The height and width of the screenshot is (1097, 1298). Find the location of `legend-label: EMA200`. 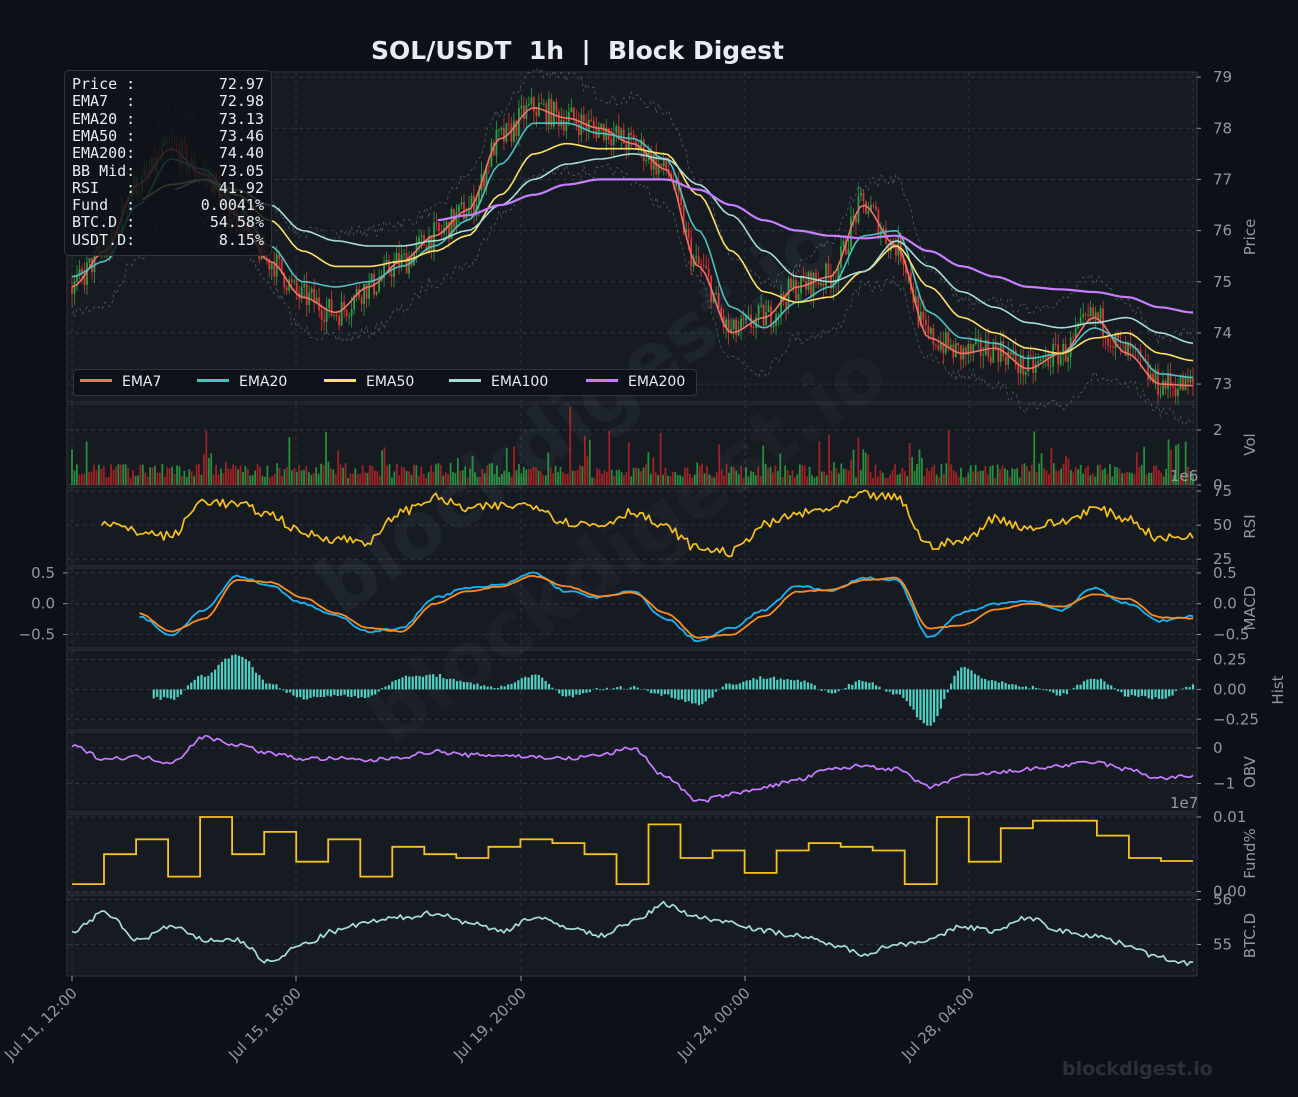

legend-label: EMA200 is located at coordinates (656, 382).